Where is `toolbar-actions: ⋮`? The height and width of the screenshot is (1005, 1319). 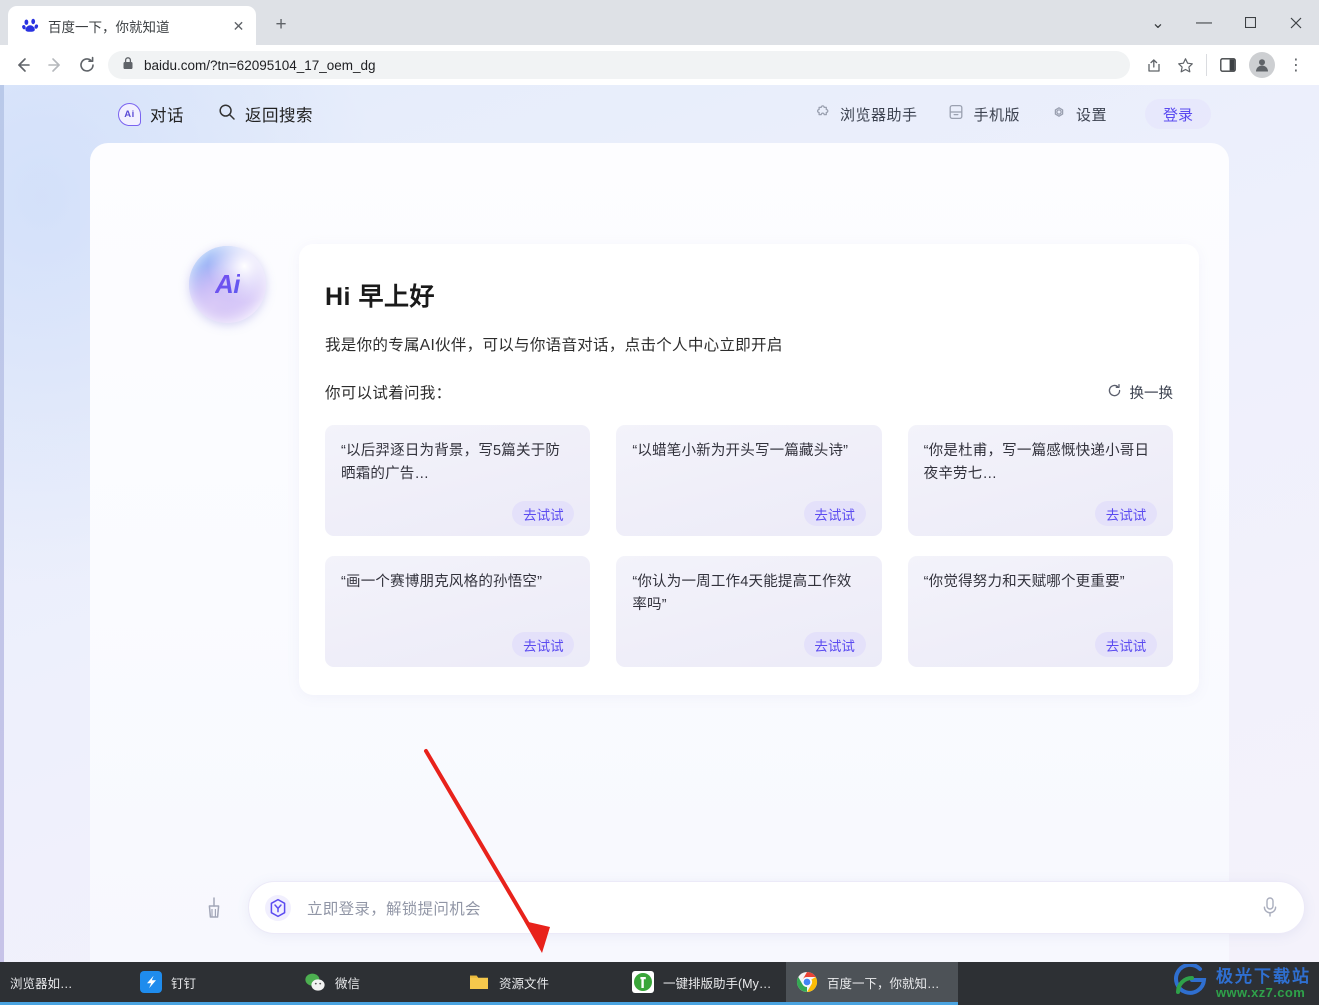 toolbar-actions: ⋮ is located at coordinates (1224, 65).